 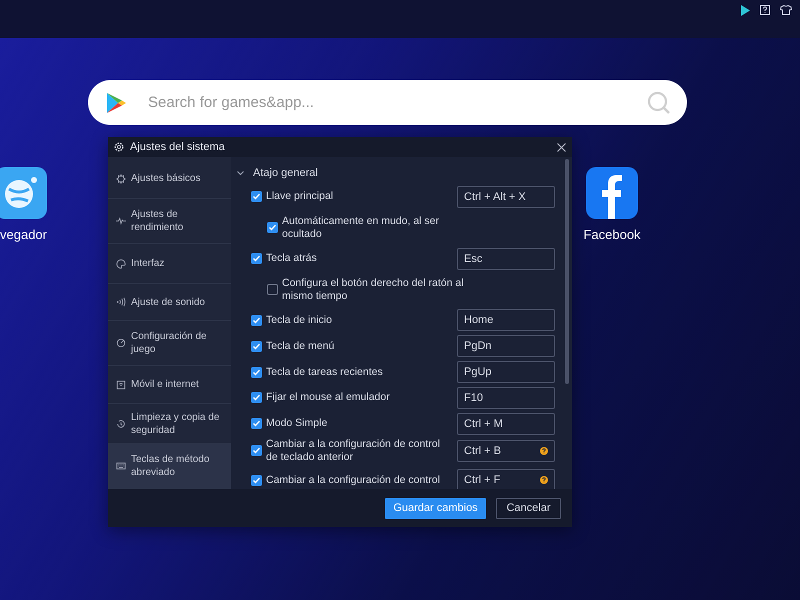 I want to click on shortcut-label: Cambiar a la configuración de control de teclado anterior, so click(x=353, y=451).